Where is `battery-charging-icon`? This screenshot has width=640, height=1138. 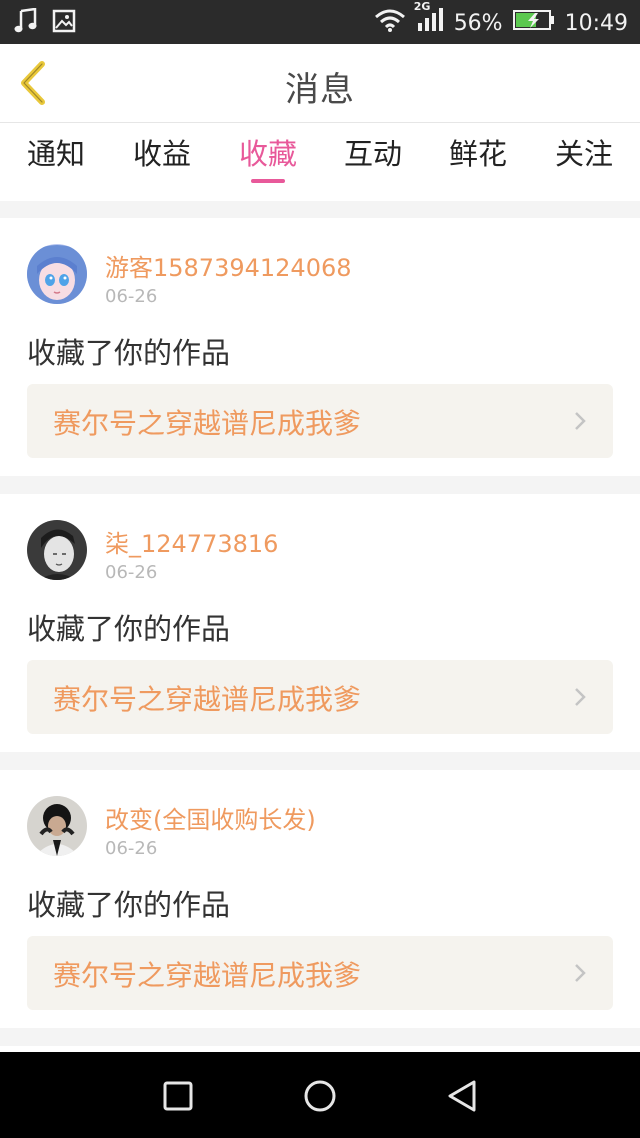 battery-charging-icon is located at coordinates (533, 23).